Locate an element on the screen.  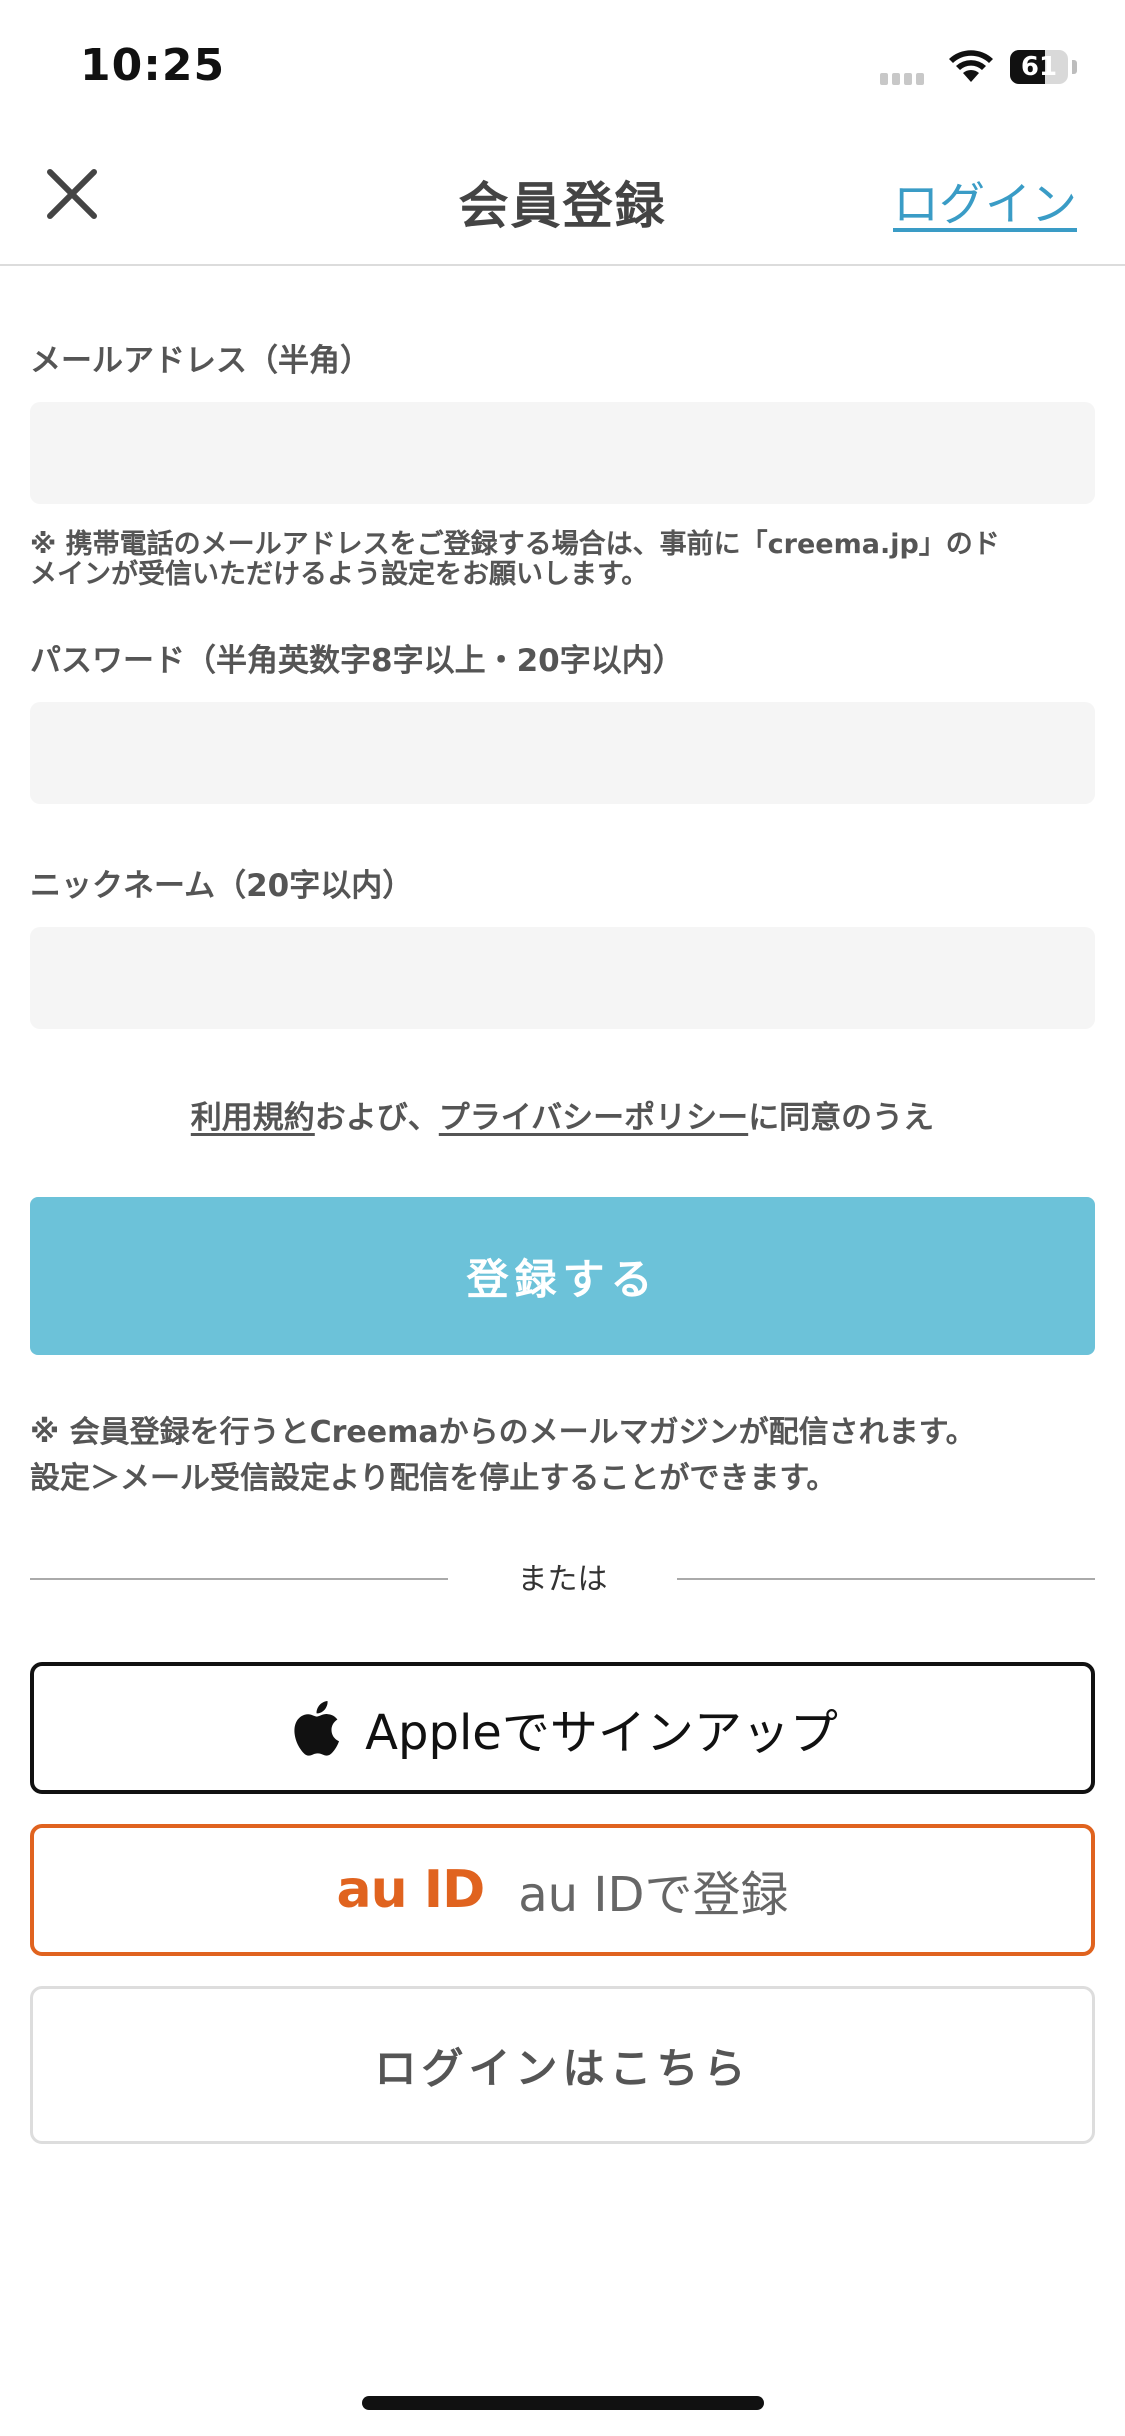
agreement-text: 利用規約および、プライバシーポリシーに同意のうえ is located at coordinates (562, 1114).